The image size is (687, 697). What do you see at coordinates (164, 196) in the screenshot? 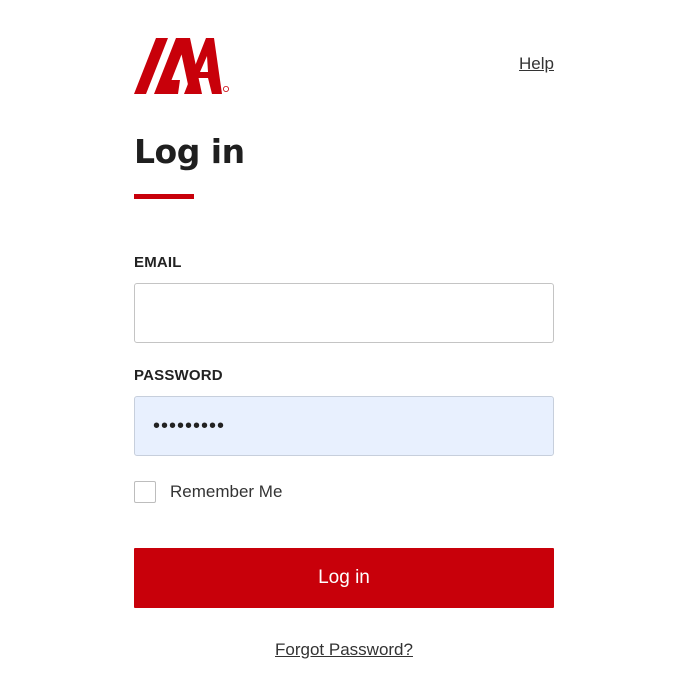
I see `title-underline` at bounding box center [164, 196].